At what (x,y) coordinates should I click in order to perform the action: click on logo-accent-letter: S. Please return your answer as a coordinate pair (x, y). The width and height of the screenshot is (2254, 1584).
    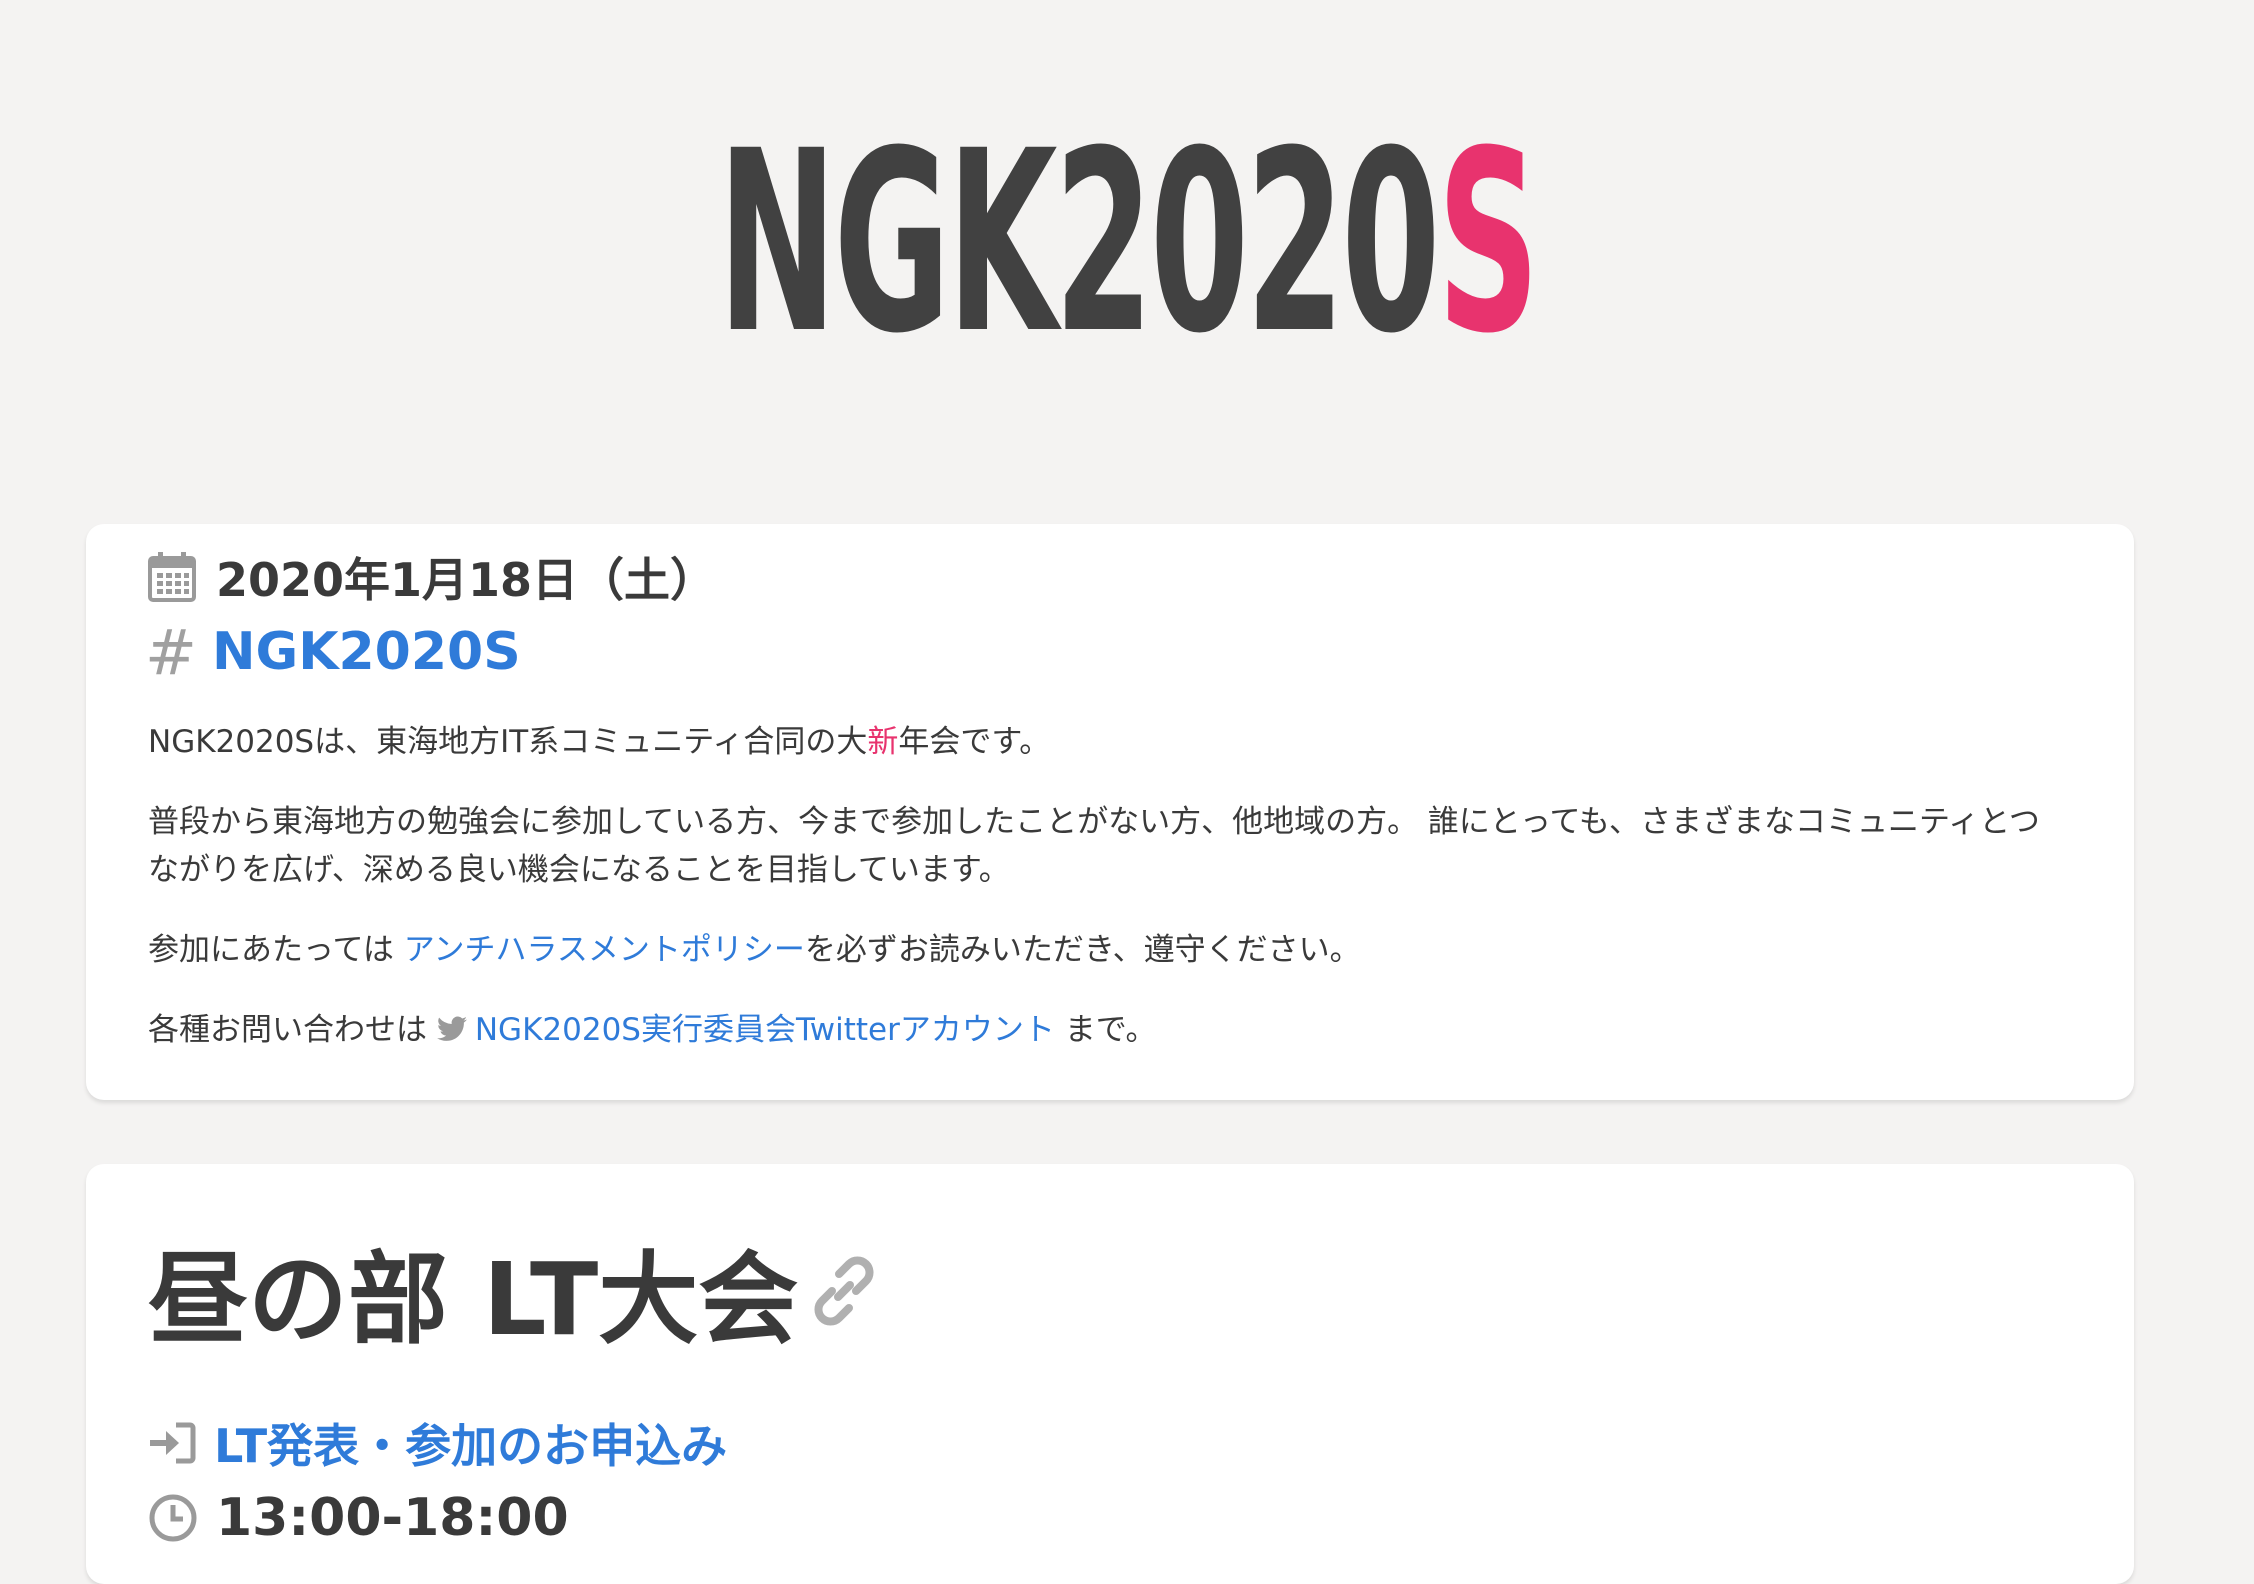
    Looking at the image, I should click on (1488, 242).